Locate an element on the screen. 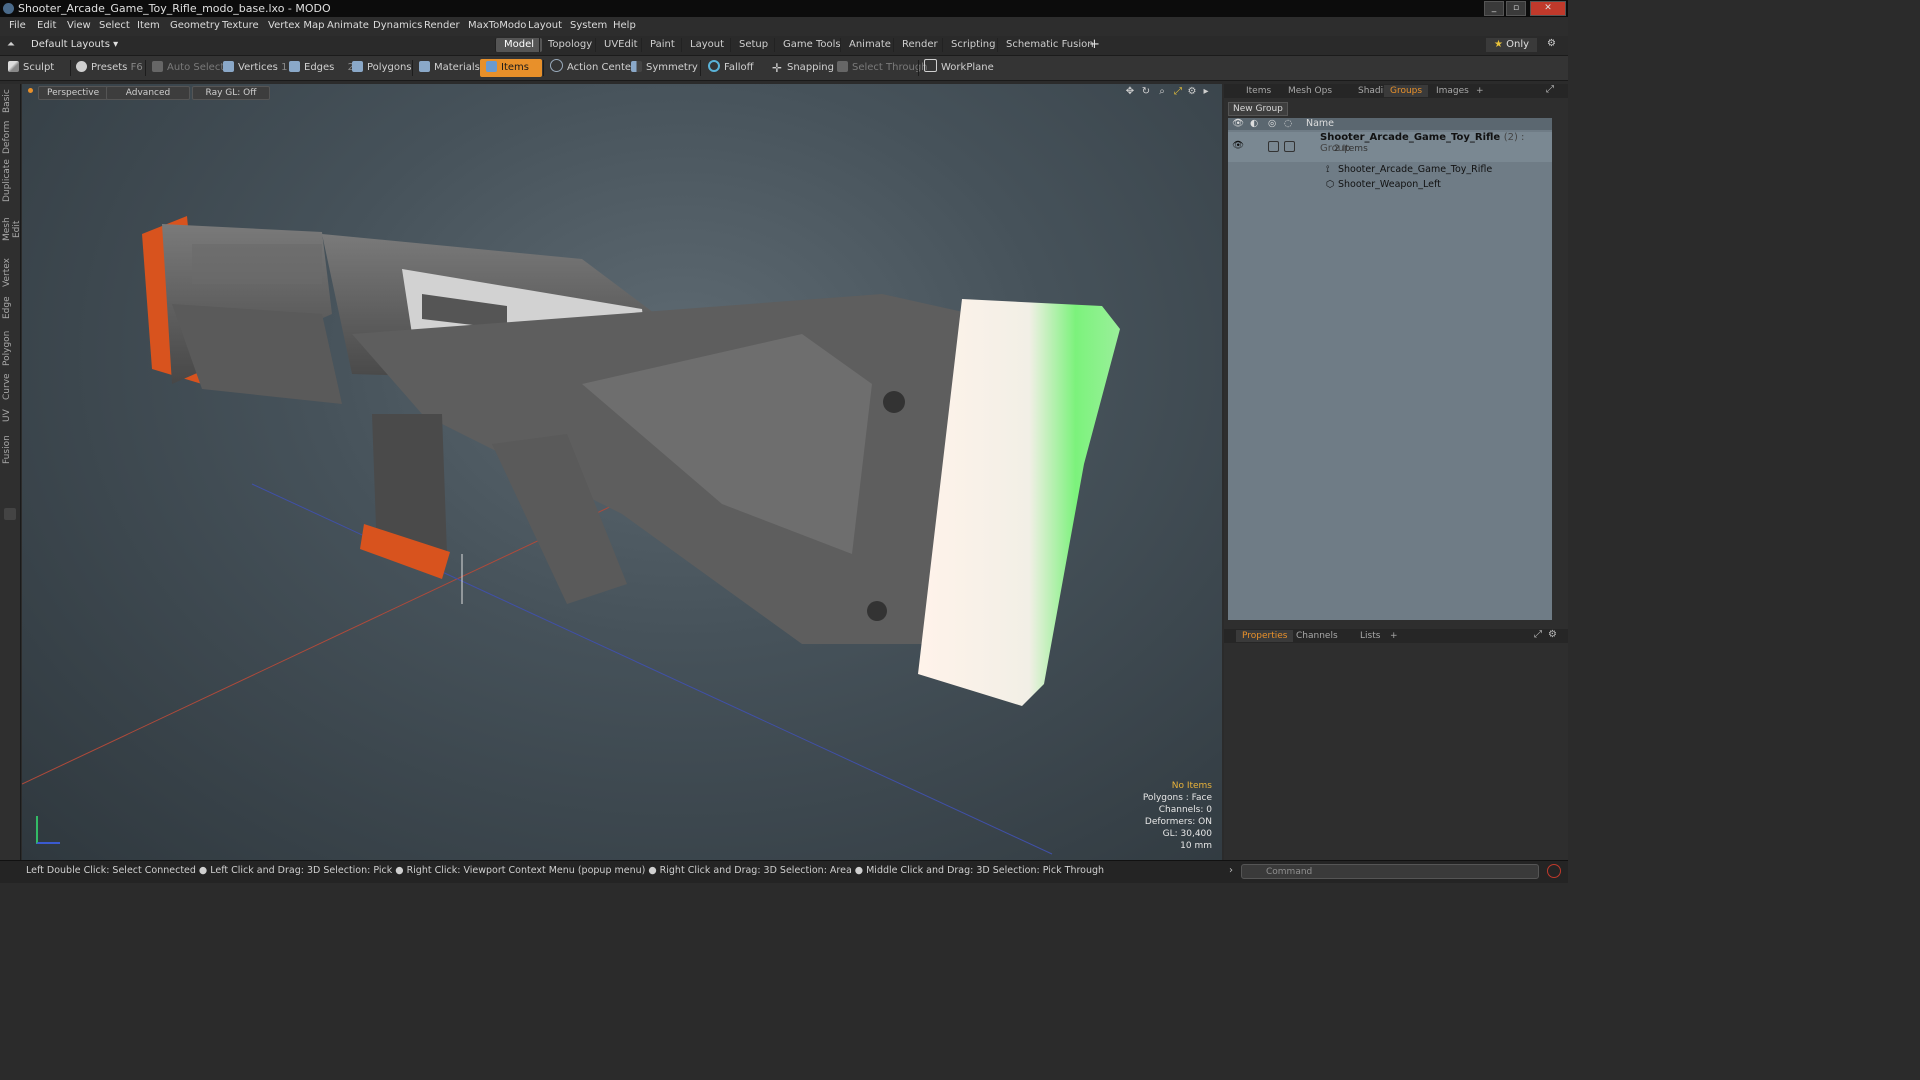 The image size is (1920, 1080). auto-select-button: Auto Select is located at coordinates (188, 68).